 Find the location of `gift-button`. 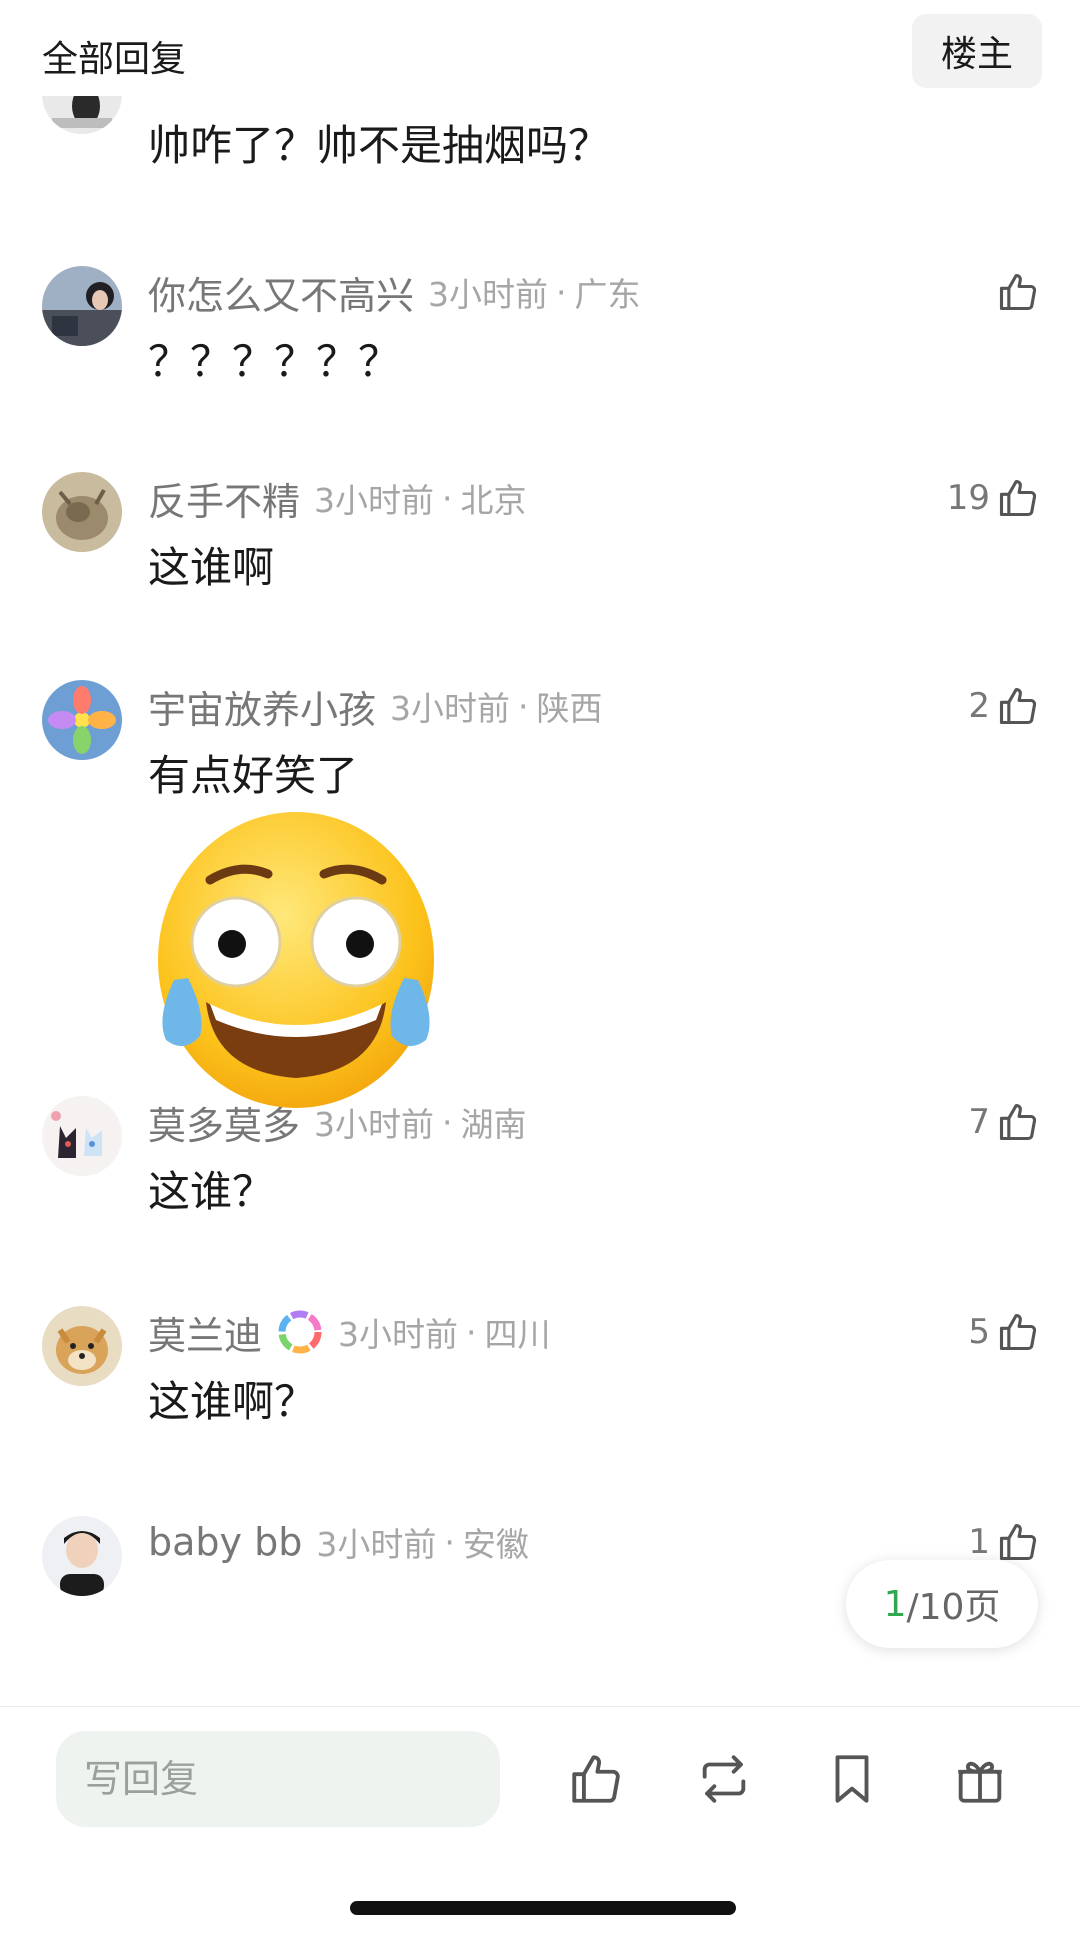

gift-button is located at coordinates (980, 1779).